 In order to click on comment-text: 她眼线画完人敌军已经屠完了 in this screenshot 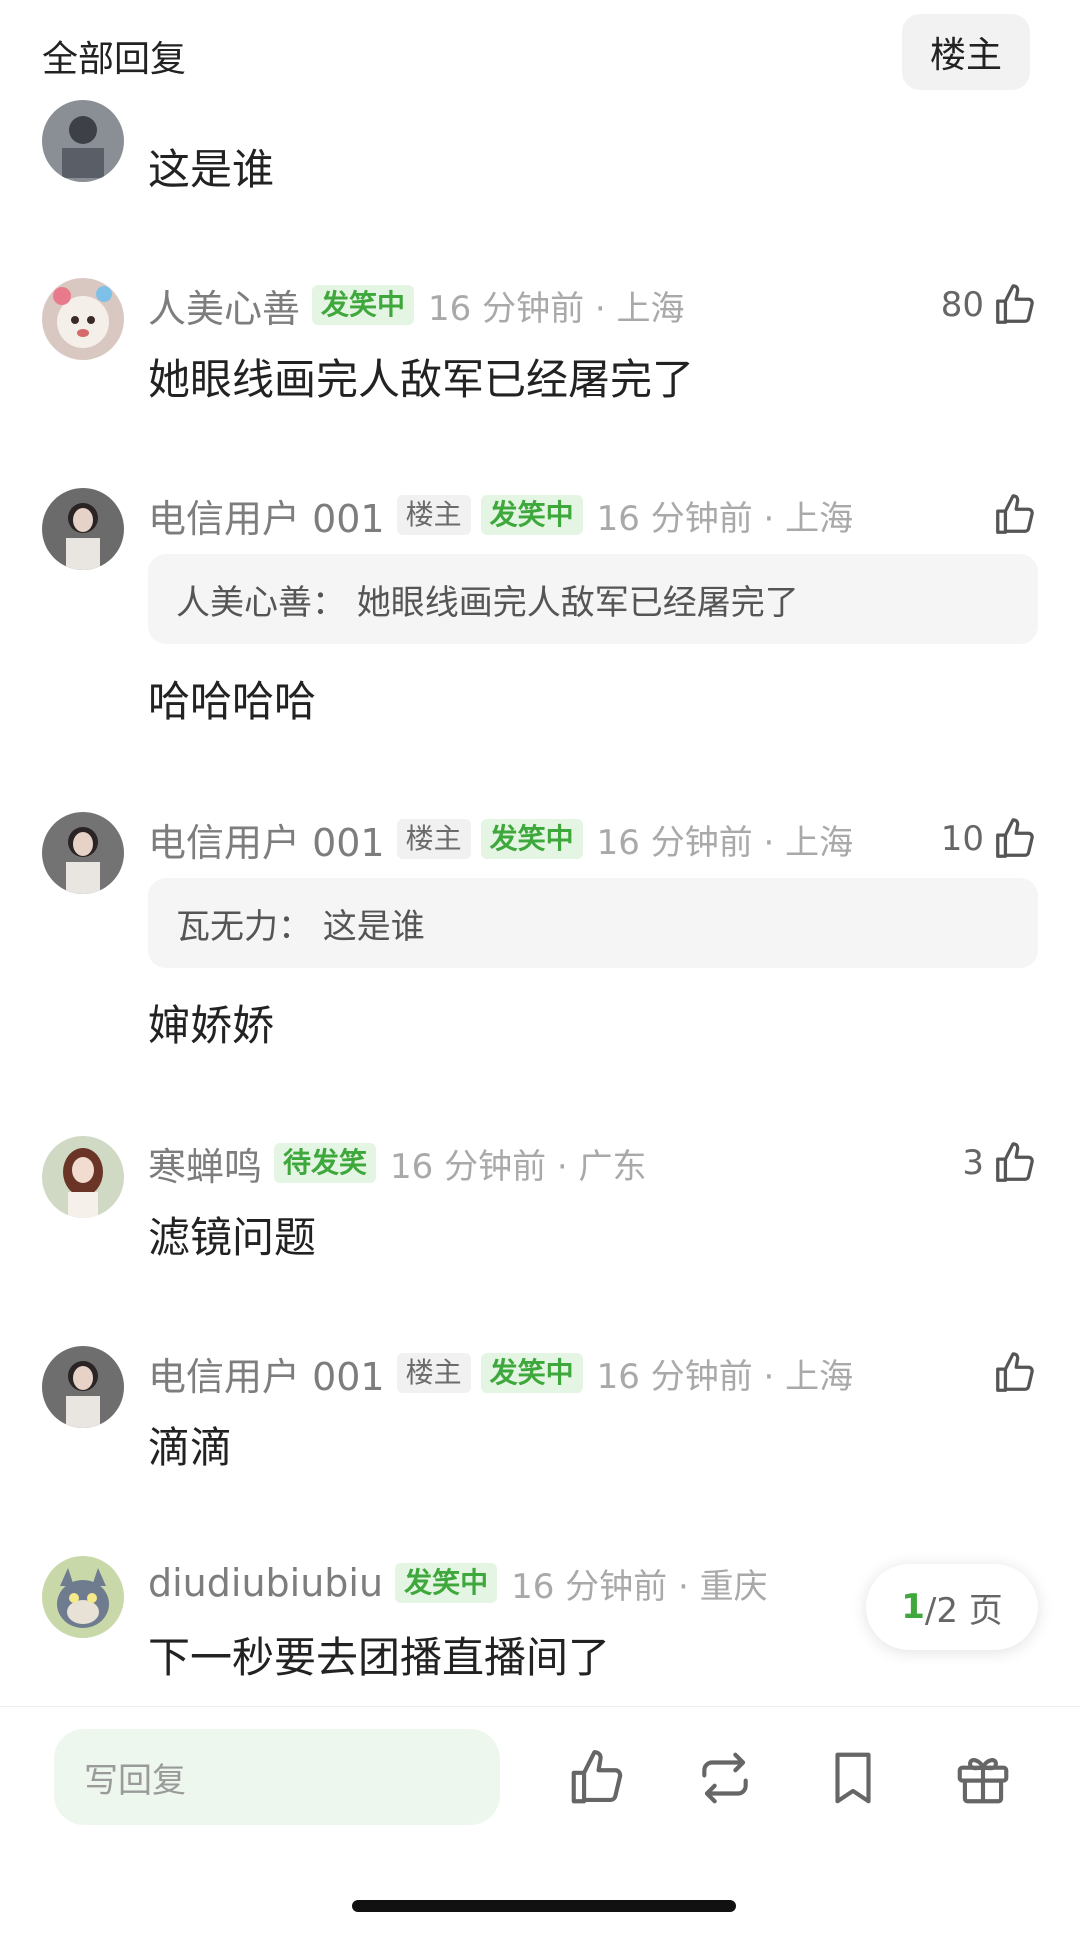, I will do `click(421, 379)`.